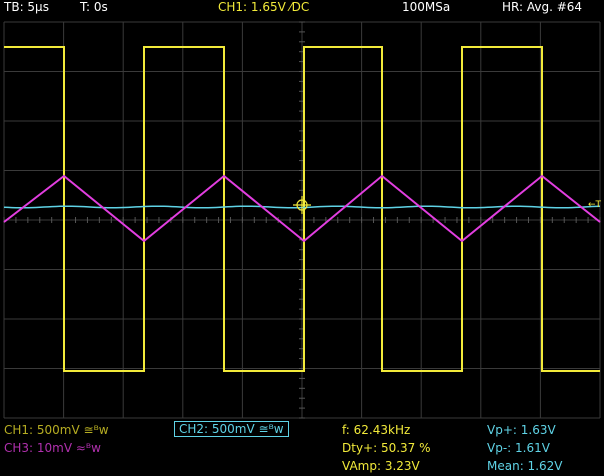 This screenshot has width=604, height=476. I want to click on trigger-level-marker: ←T, so click(595, 205).